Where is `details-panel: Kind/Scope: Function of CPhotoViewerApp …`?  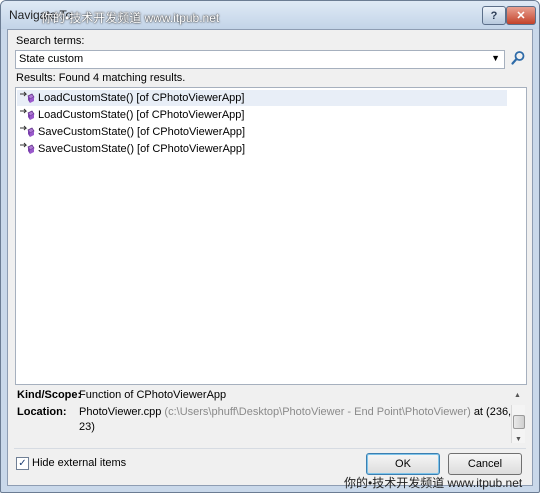
details-panel: Kind/Scope: Function of CPhotoViewerApp … is located at coordinates (270, 417).